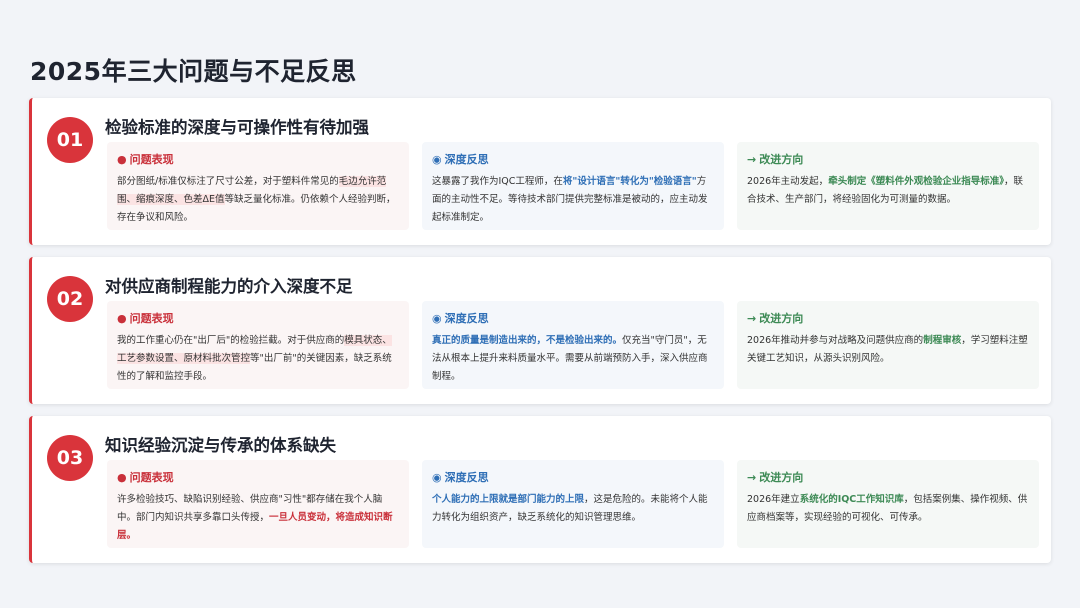 The image size is (1080, 608). I want to click on improve-text-part: 2026年推动并参与对战略及问题供应商的, so click(835, 340).